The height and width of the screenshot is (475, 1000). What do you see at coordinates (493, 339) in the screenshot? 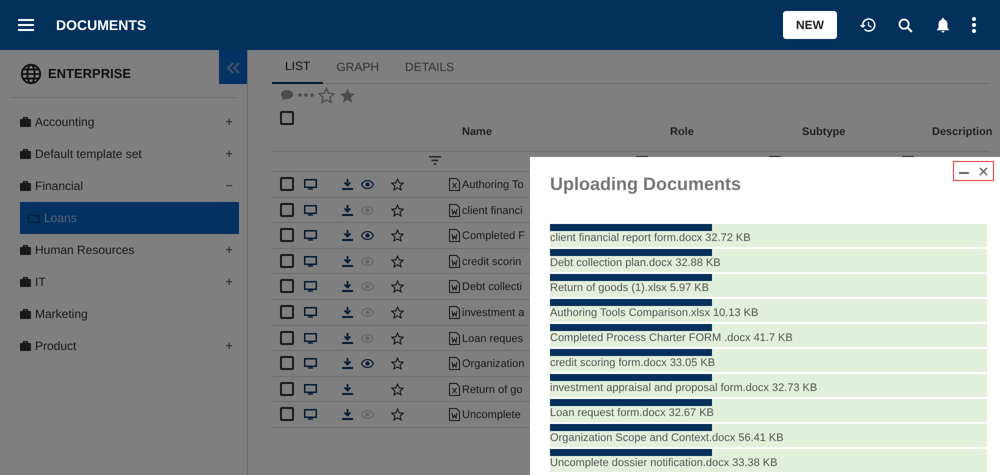
I see `file-name: Loan reques` at bounding box center [493, 339].